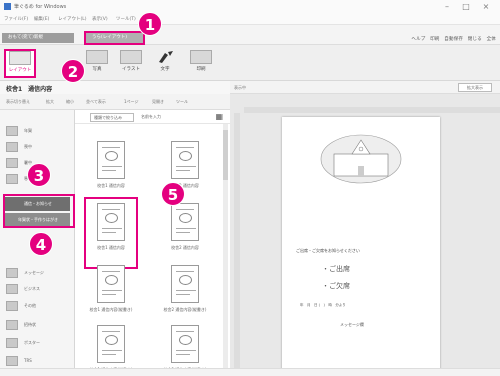 This screenshot has width=500, height=376. I want to click on text-button: 文字, so click(165, 64).